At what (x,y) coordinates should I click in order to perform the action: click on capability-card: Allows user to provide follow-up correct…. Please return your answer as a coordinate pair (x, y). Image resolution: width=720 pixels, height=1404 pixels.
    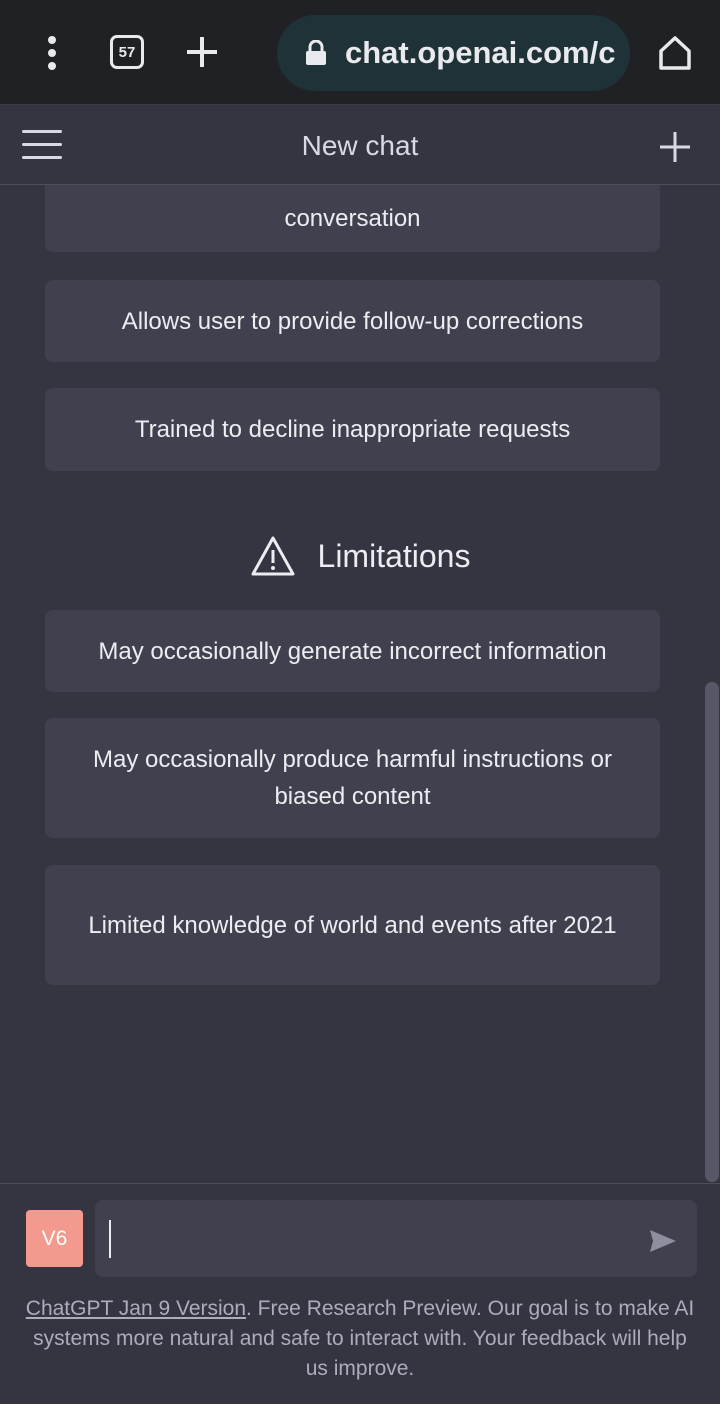
    Looking at the image, I should click on (352, 321).